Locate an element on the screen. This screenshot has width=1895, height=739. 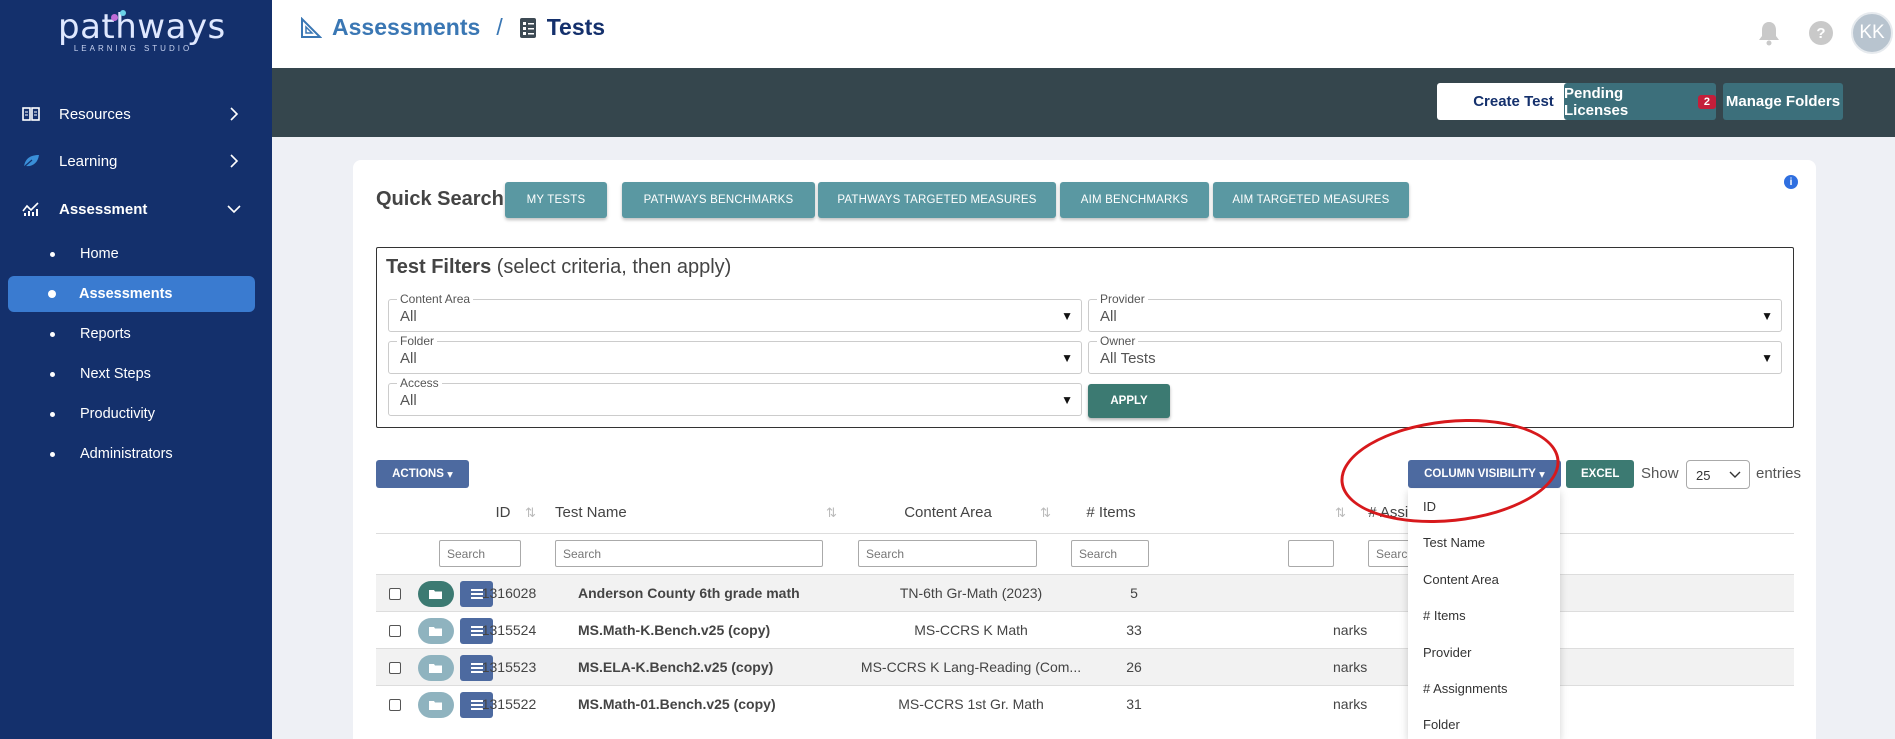
owner-label: Owner is located at coordinates (1118, 341).